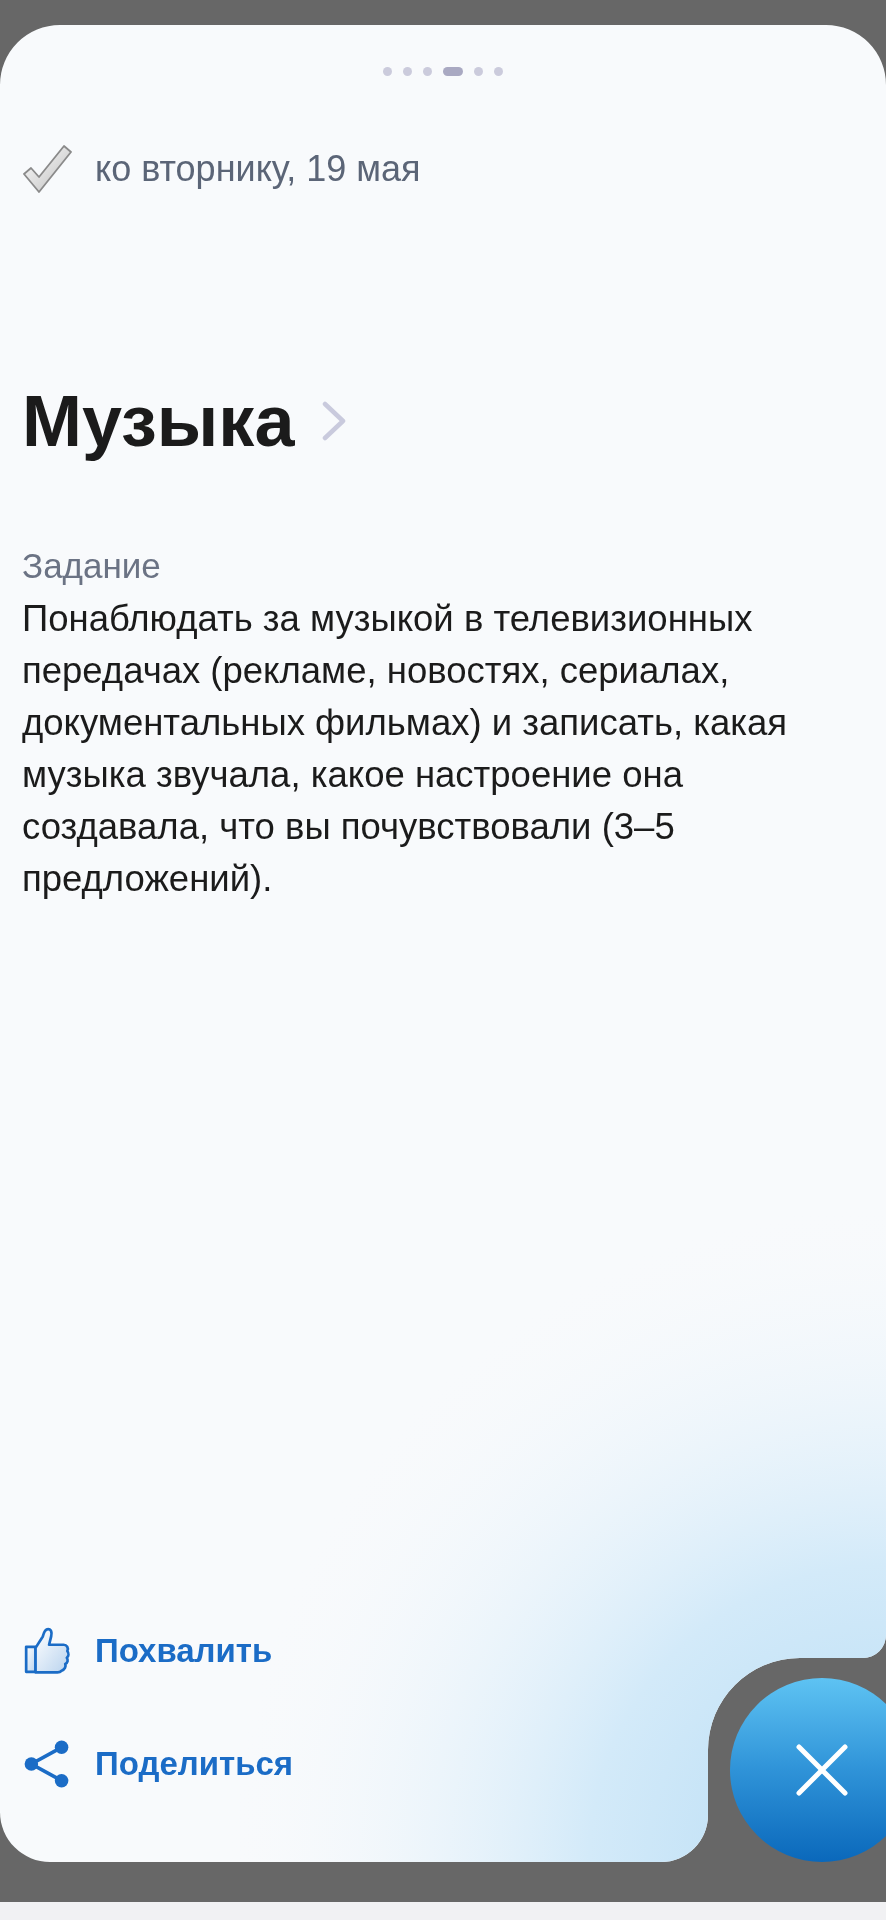  What do you see at coordinates (47, 169) in the screenshot?
I see `check-icon` at bounding box center [47, 169].